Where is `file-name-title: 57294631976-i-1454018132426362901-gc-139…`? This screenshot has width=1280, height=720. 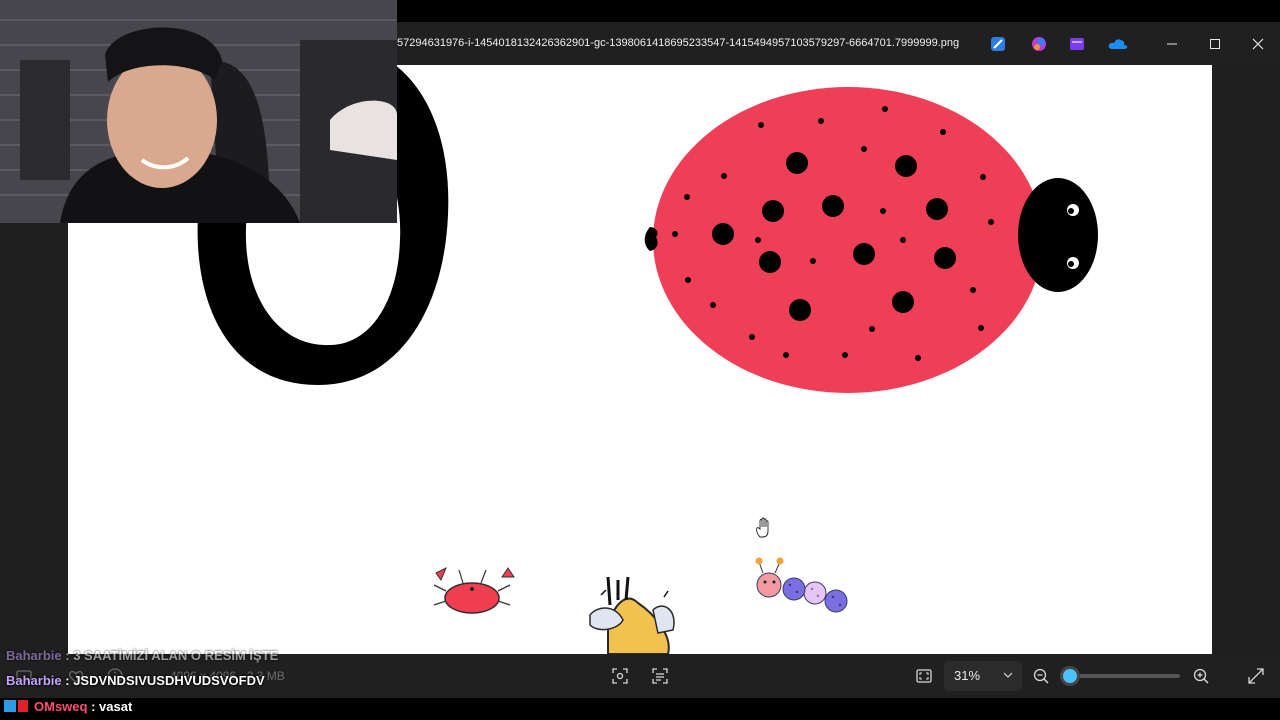 file-name-title: 57294631976-i-1454018132426362901-gc-139… is located at coordinates (678, 43).